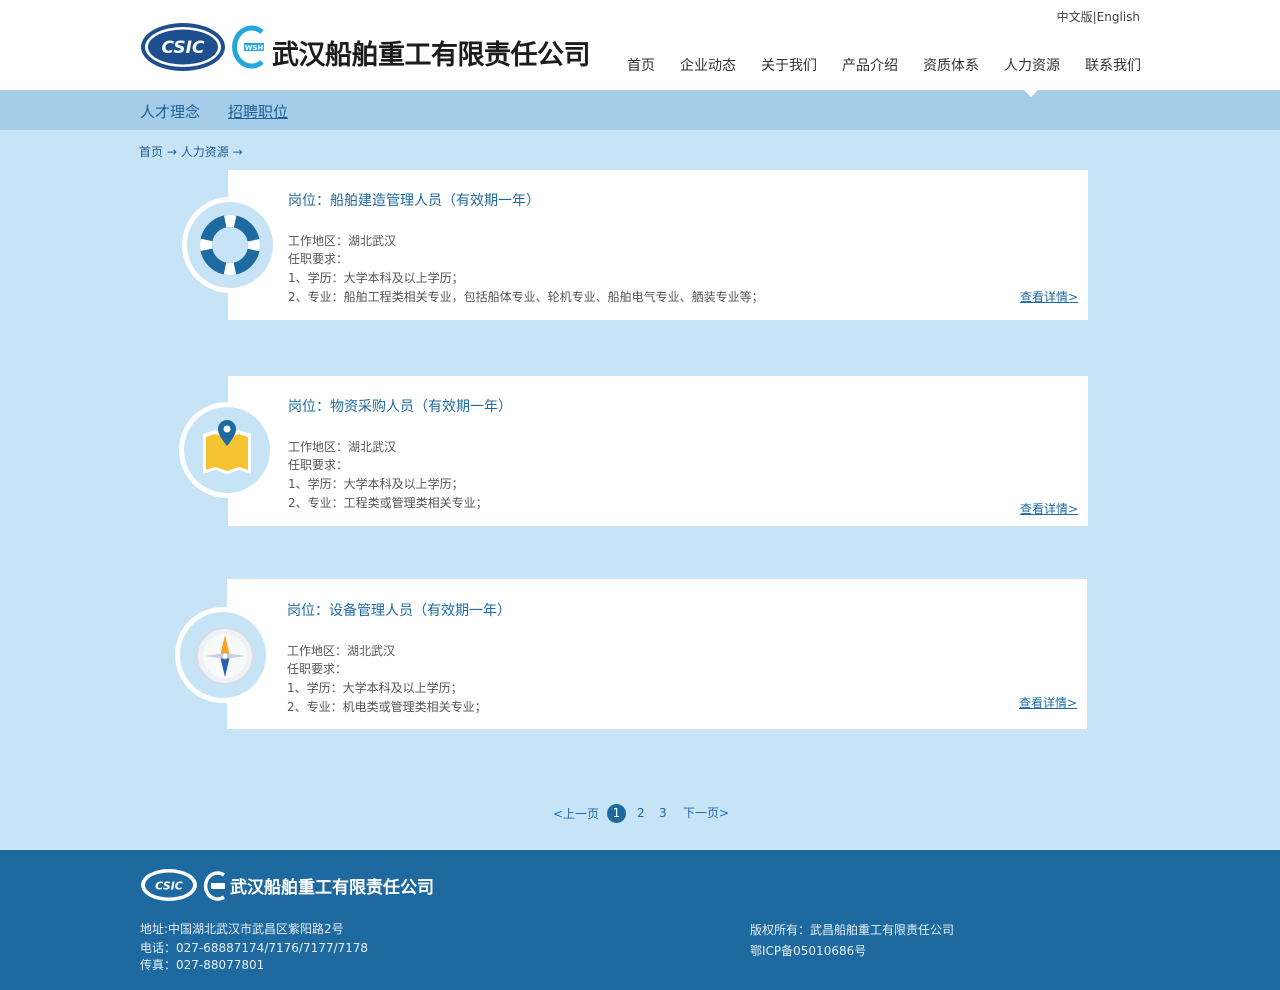  I want to click on map-pin-icon, so click(227, 447).